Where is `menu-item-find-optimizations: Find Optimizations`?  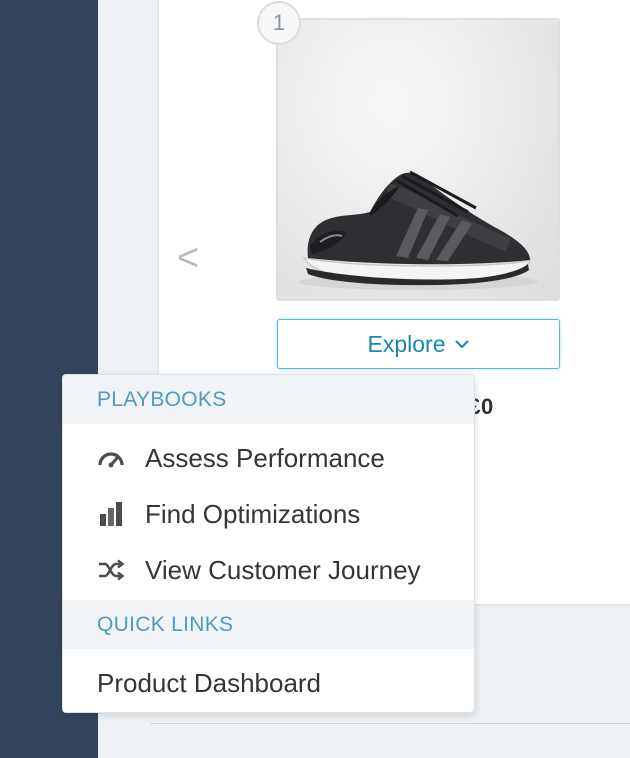
menu-item-find-optimizations: Find Optimizations is located at coordinates (268, 514).